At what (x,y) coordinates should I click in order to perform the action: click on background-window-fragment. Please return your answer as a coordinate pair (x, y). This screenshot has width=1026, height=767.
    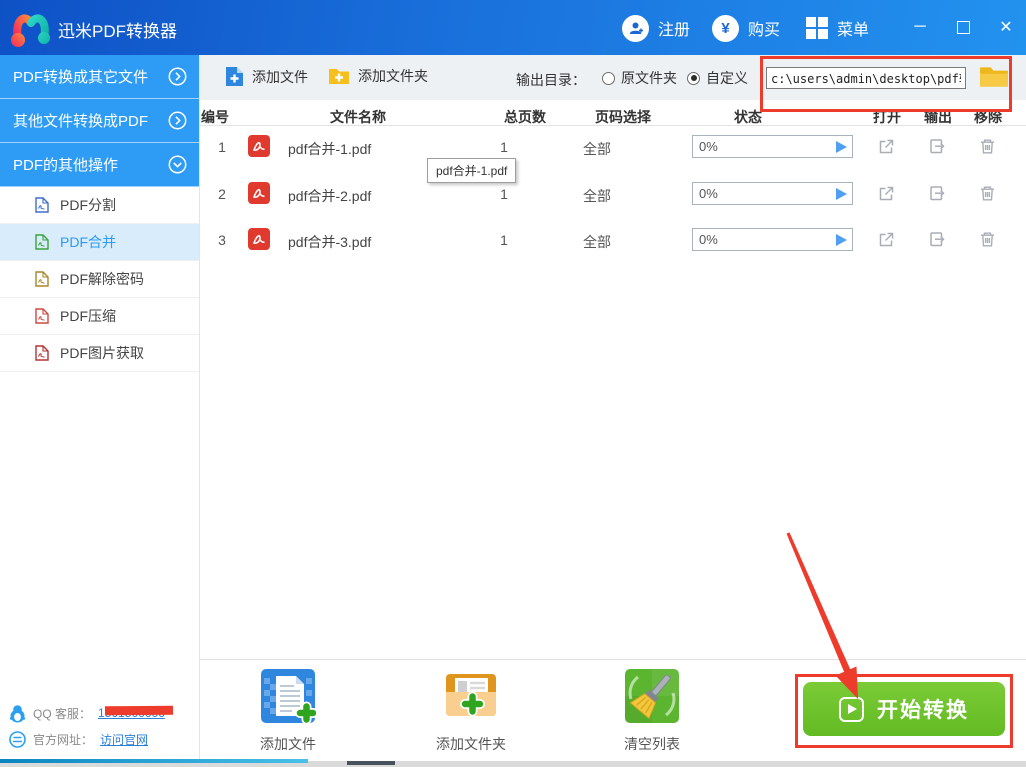
    Looking at the image, I should click on (371, 763).